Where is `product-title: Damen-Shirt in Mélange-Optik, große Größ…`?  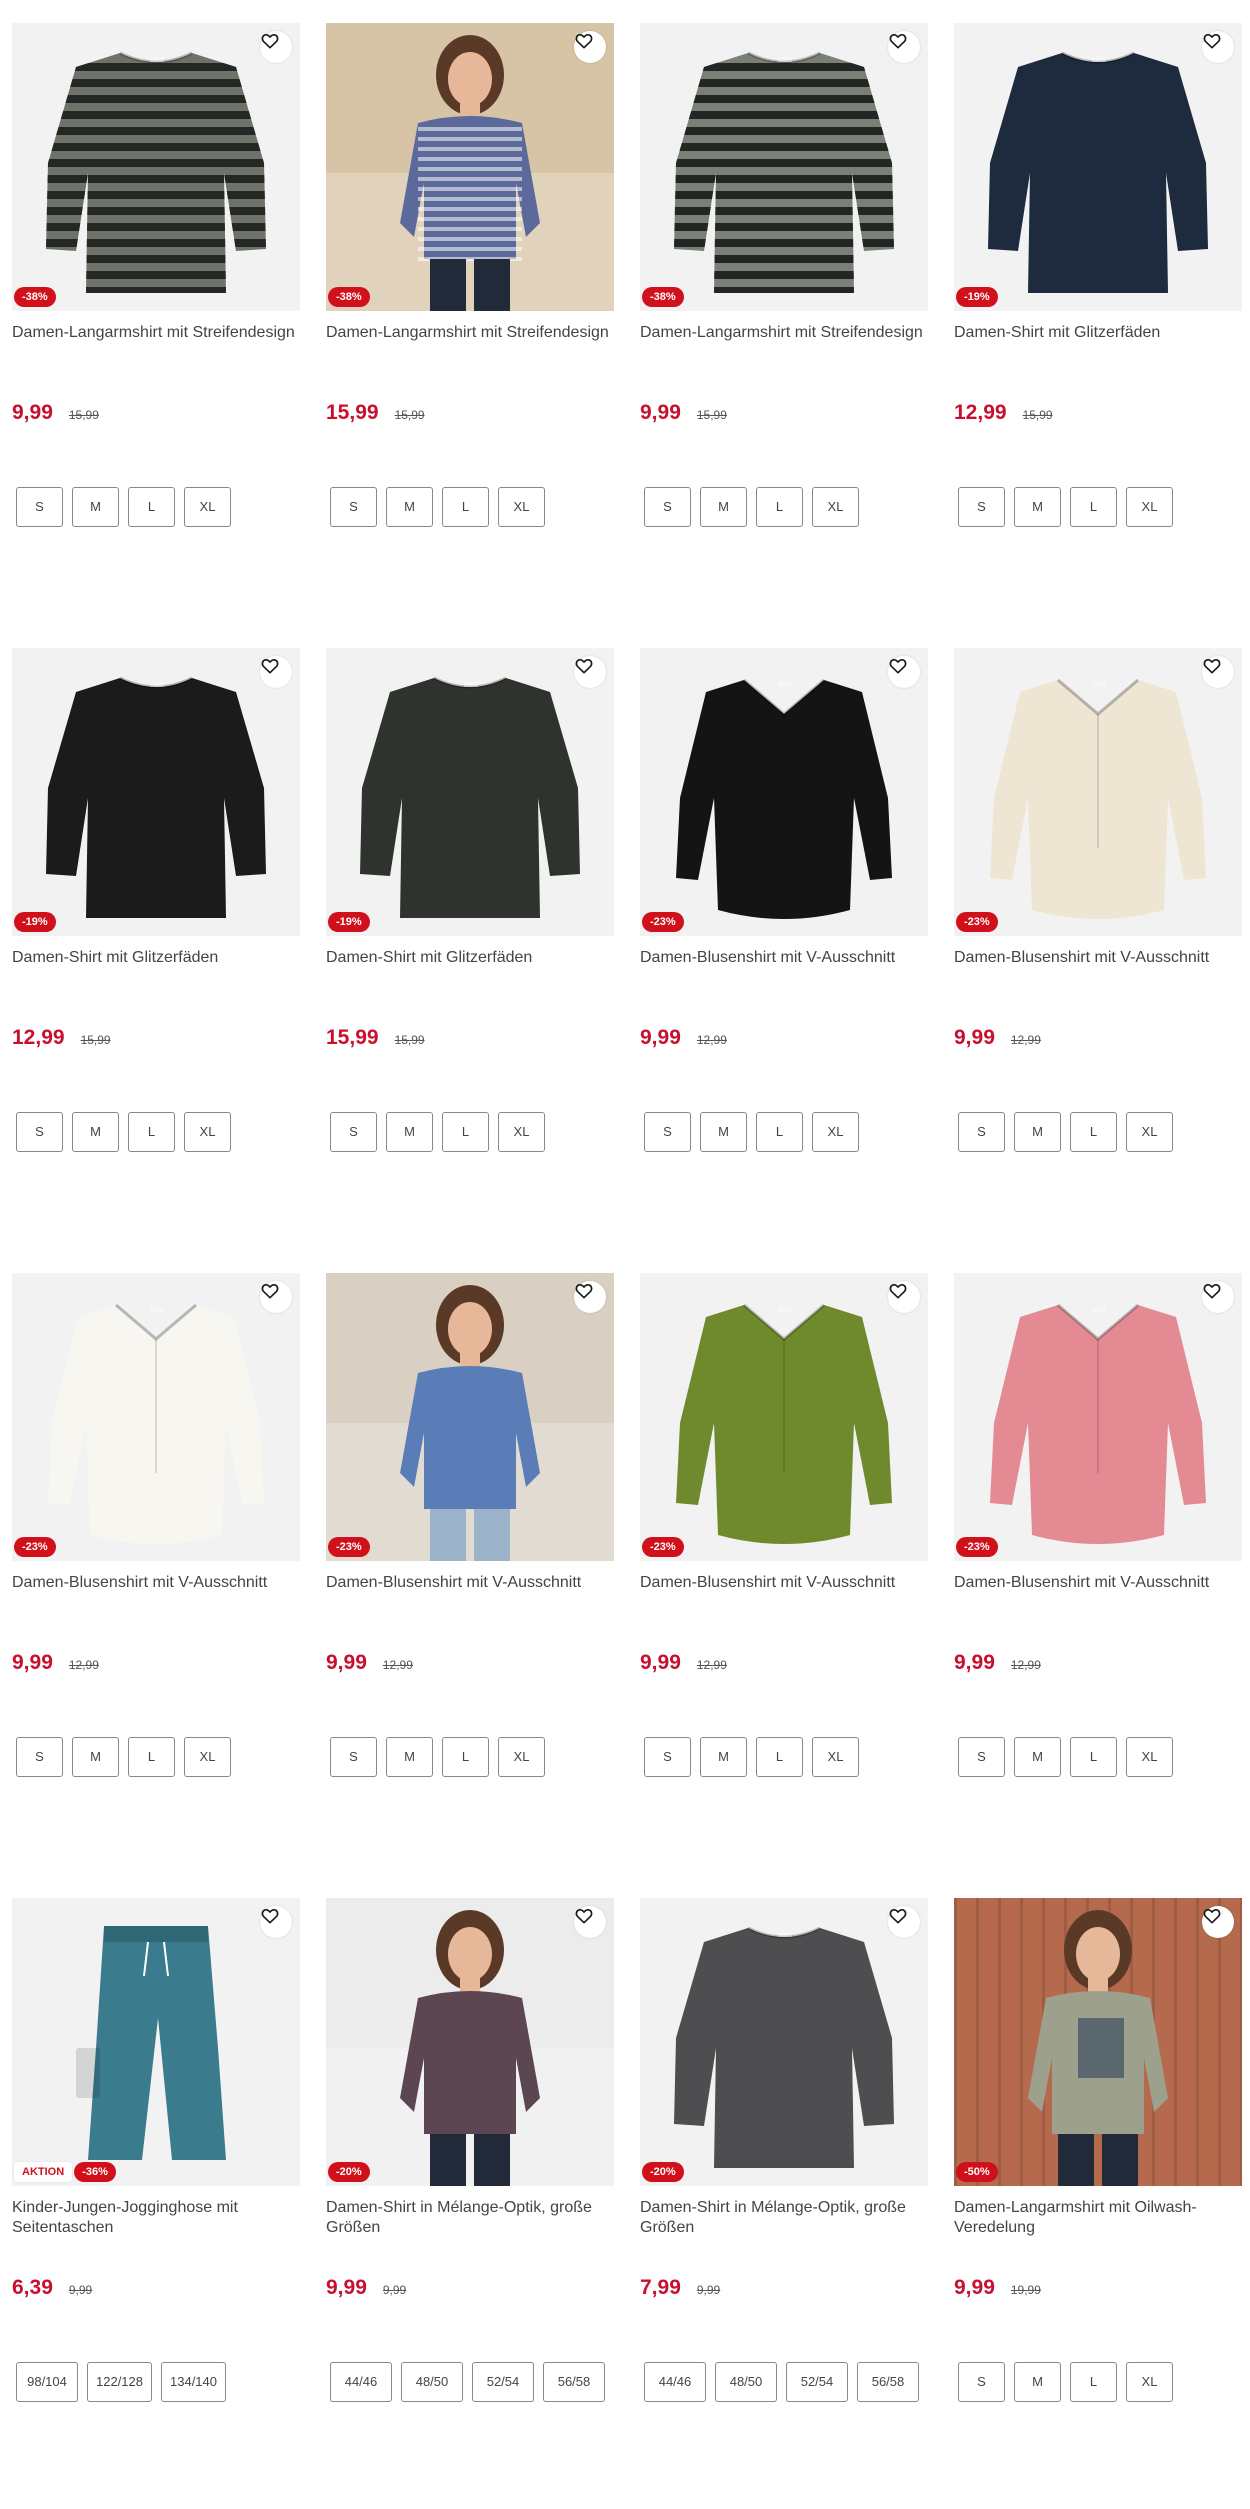
product-title: Damen-Shirt in Mélange-Optik, große Größ… is located at coordinates (784, 2218).